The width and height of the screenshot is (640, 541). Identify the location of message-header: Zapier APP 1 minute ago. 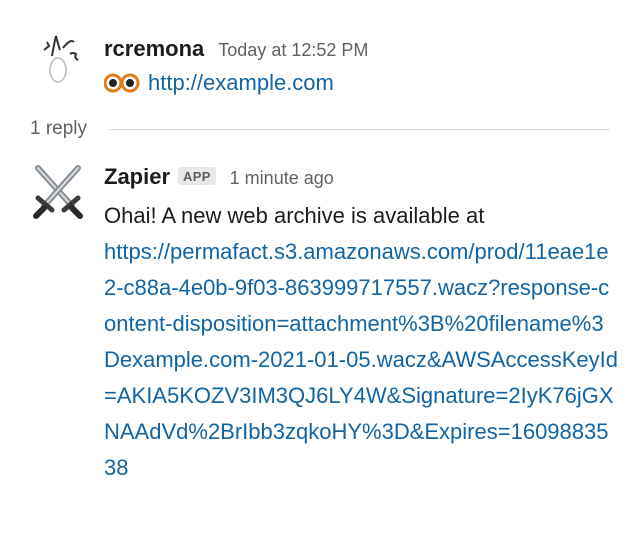
(219, 177).